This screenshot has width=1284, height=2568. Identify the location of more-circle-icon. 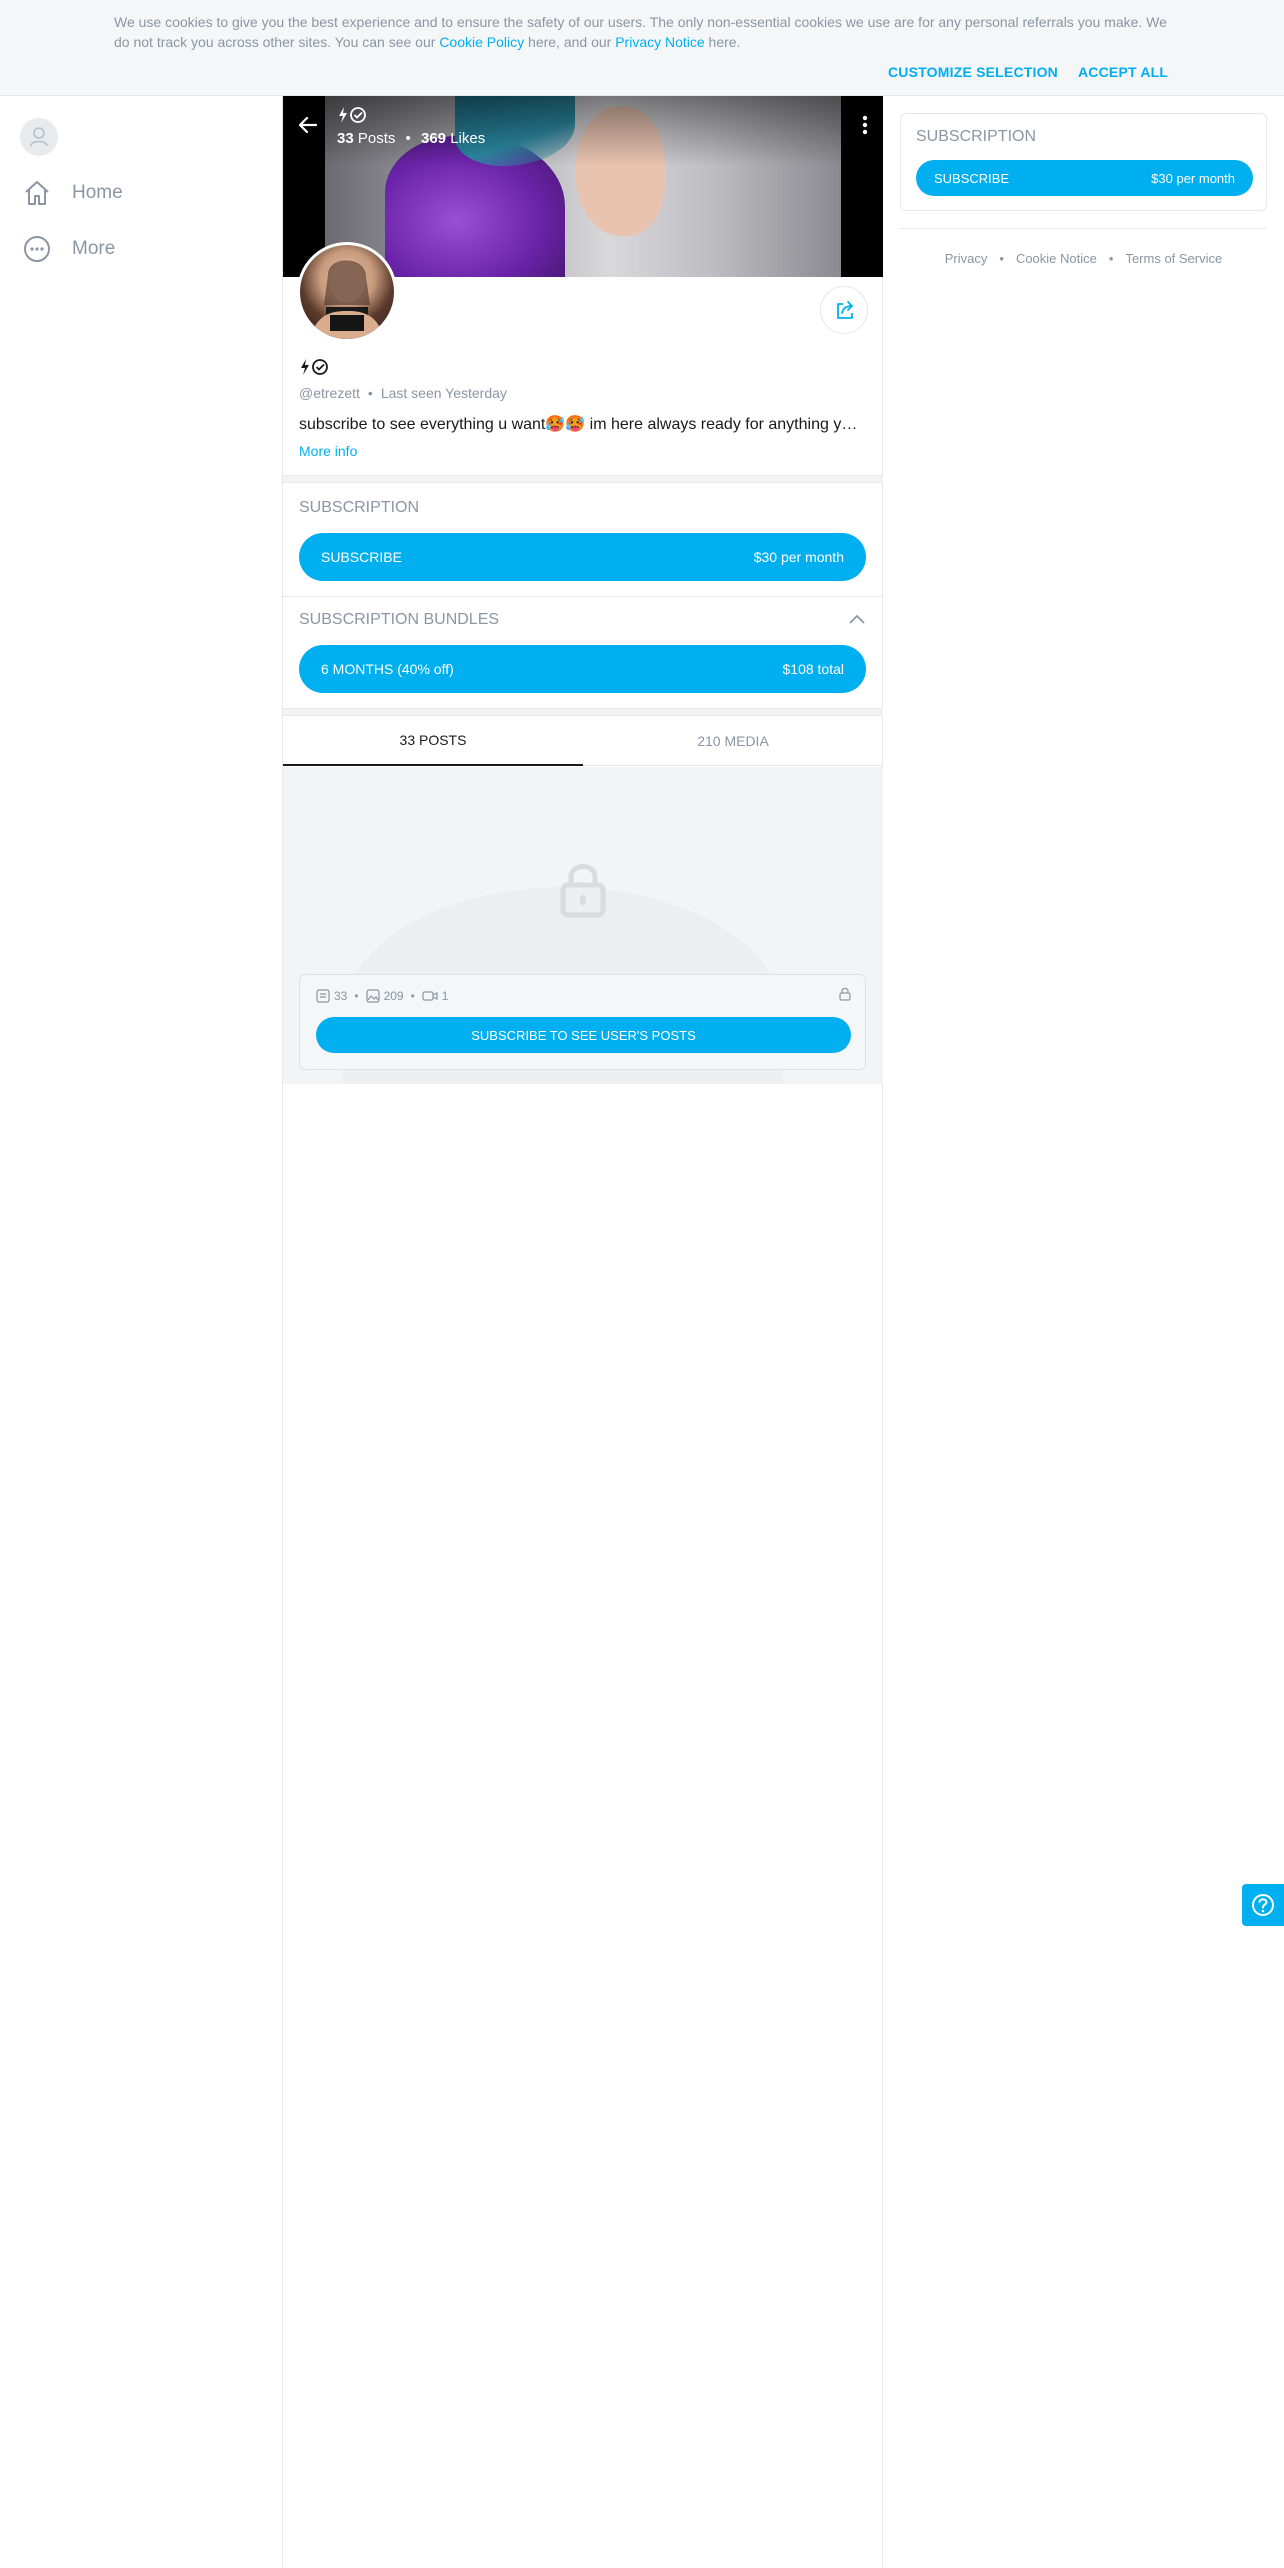
(37, 249).